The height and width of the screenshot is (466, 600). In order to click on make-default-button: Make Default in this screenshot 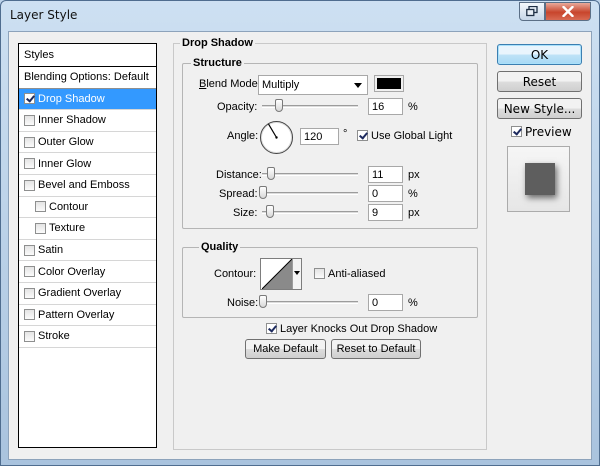, I will do `click(285, 349)`.